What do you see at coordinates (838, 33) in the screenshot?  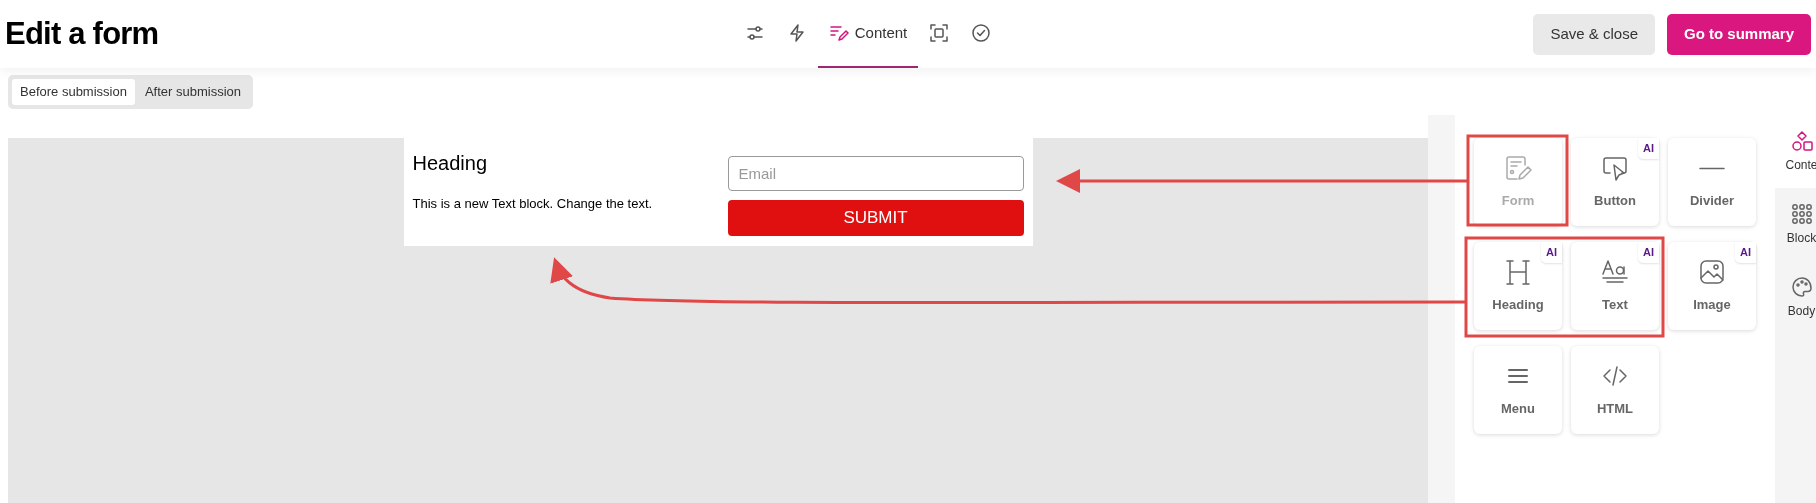 I see `form-edit-icon` at bounding box center [838, 33].